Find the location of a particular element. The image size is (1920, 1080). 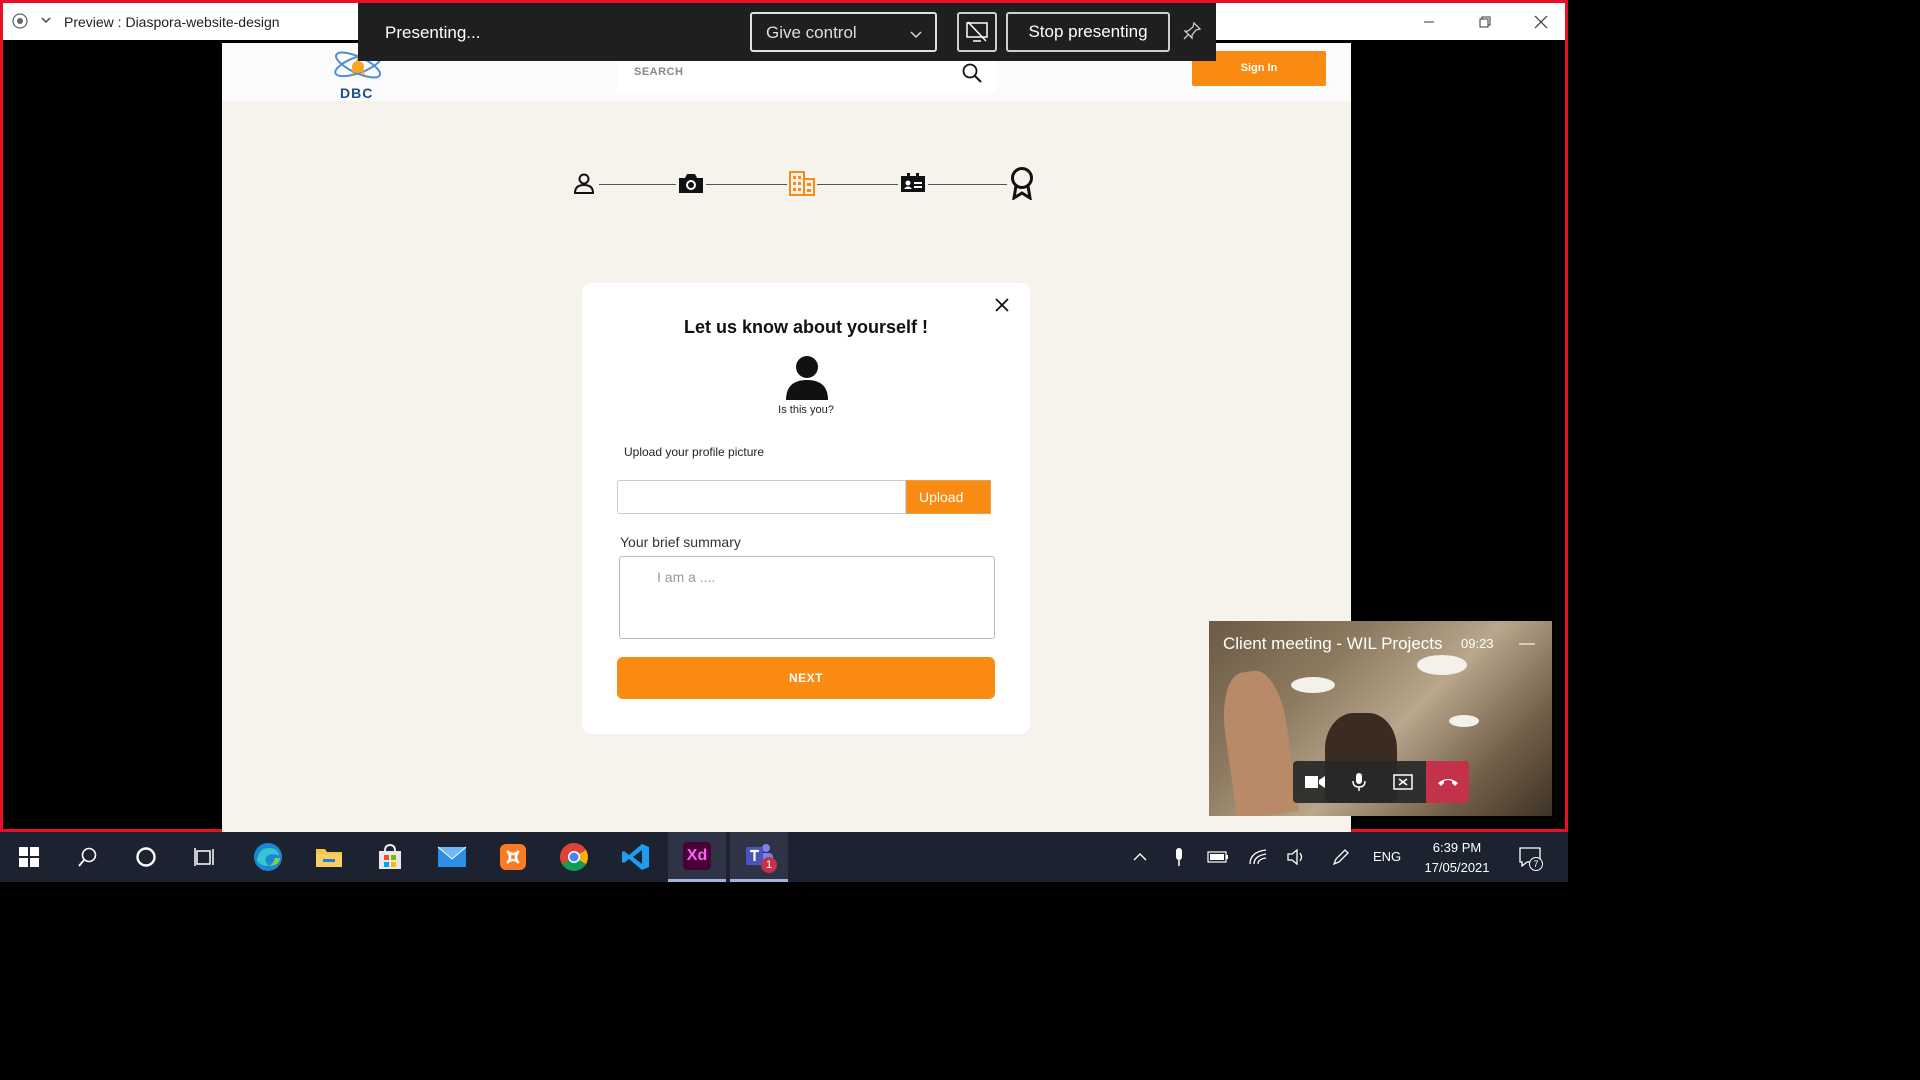

task-view-icon is located at coordinates (204, 857).